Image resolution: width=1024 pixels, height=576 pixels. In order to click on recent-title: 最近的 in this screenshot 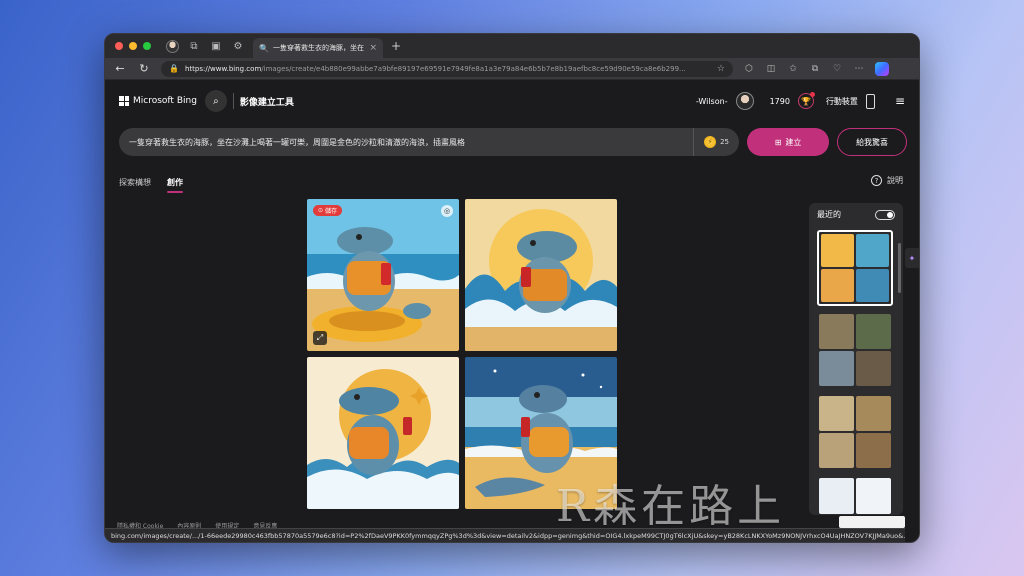, I will do `click(829, 214)`.